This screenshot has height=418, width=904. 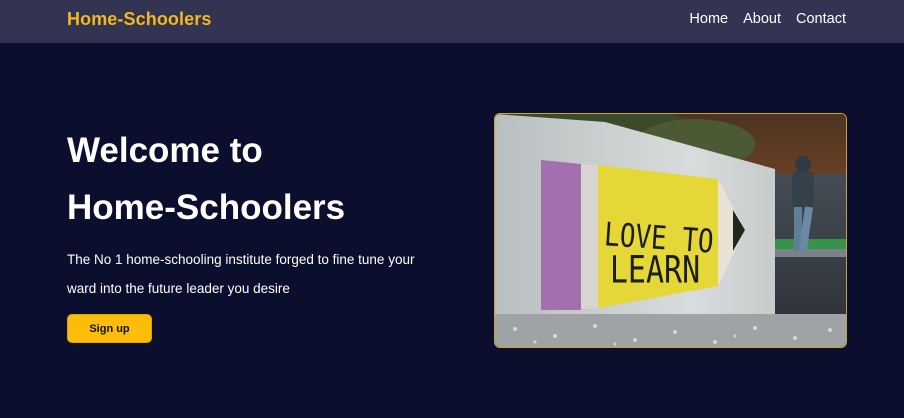 I want to click on image-text-line2: LEARN, so click(x=655, y=271).